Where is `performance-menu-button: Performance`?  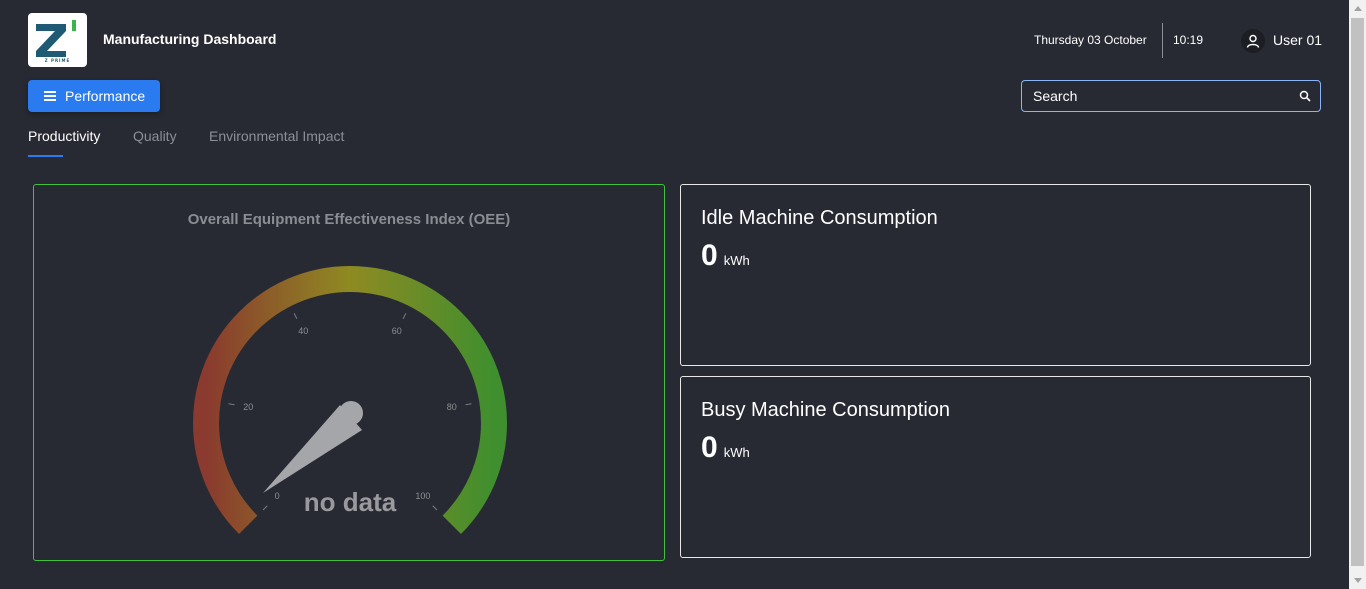 performance-menu-button: Performance is located at coordinates (94, 96).